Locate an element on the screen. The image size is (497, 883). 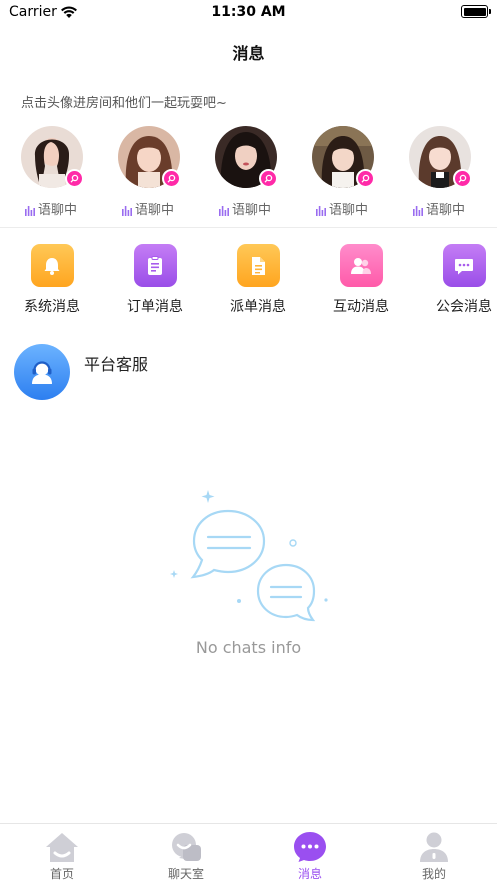
order-messages-button: 订单消息 is located at coordinates (155, 279).